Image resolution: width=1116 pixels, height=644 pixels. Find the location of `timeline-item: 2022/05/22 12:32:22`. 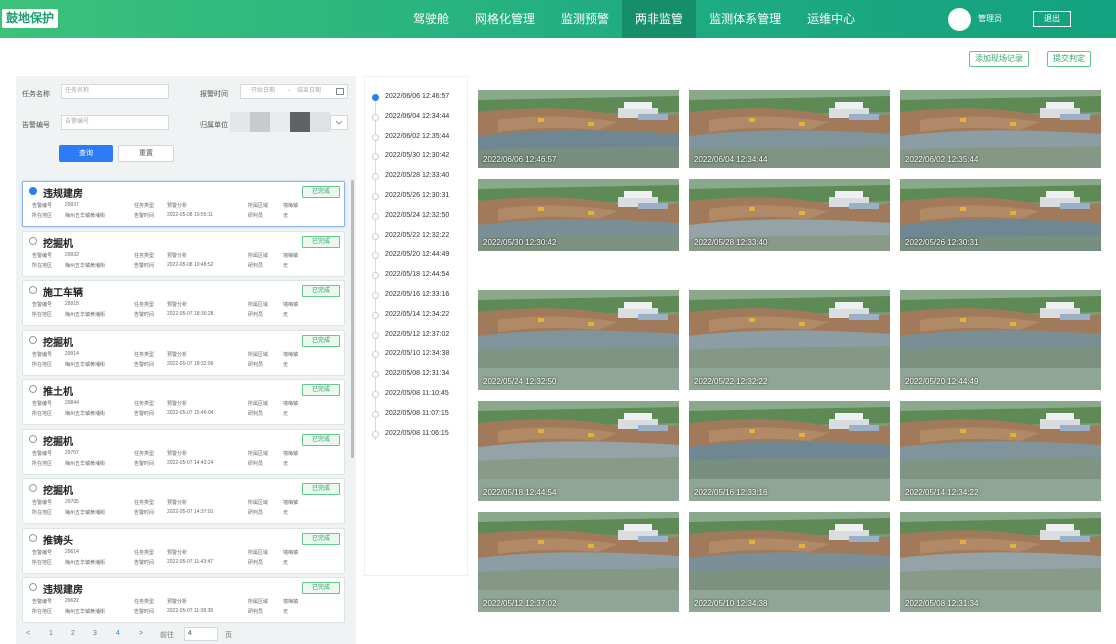

timeline-item: 2022/05/22 12:32:22 is located at coordinates (417, 235).